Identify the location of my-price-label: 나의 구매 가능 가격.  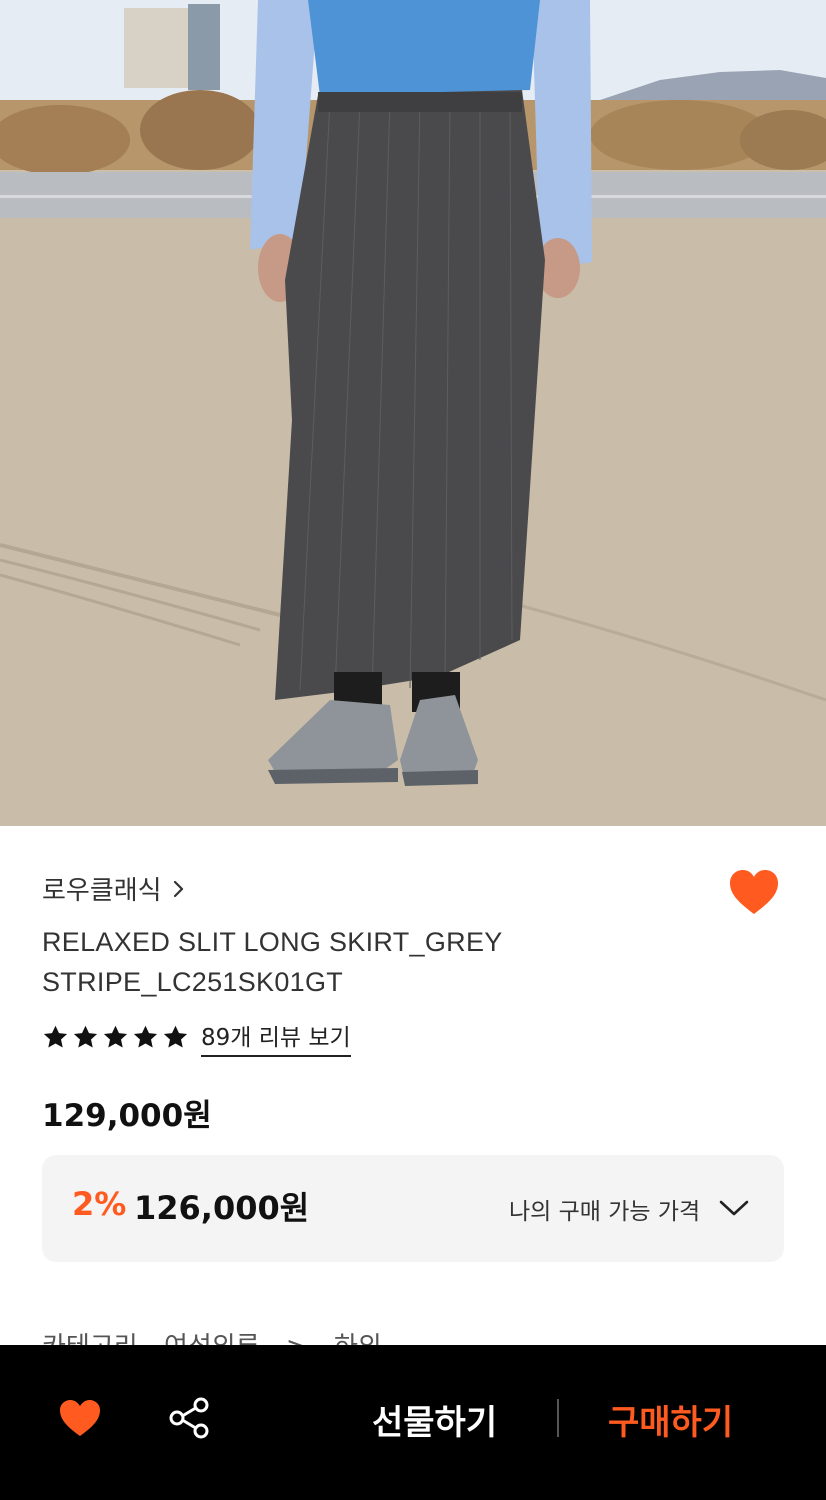
(605, 1212).